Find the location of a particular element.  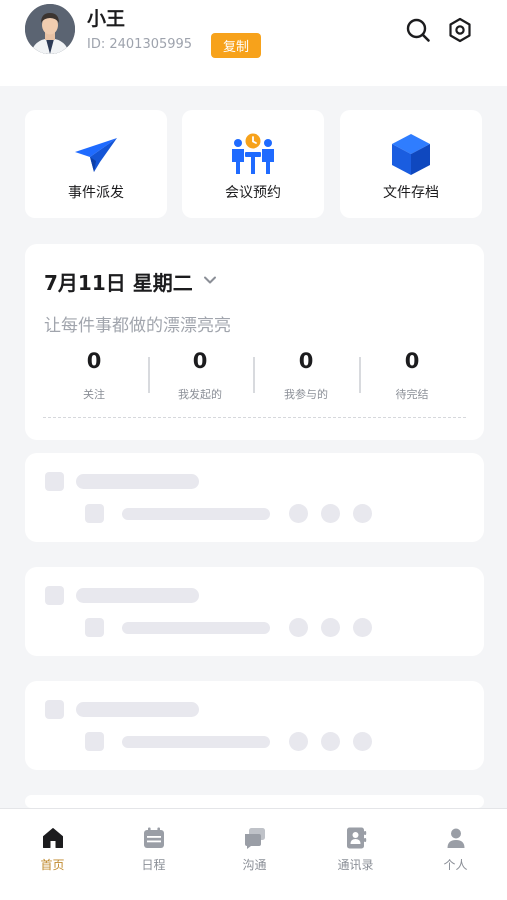

action-meeting-booking: 会议预约 is located at coordinates (253, 164).